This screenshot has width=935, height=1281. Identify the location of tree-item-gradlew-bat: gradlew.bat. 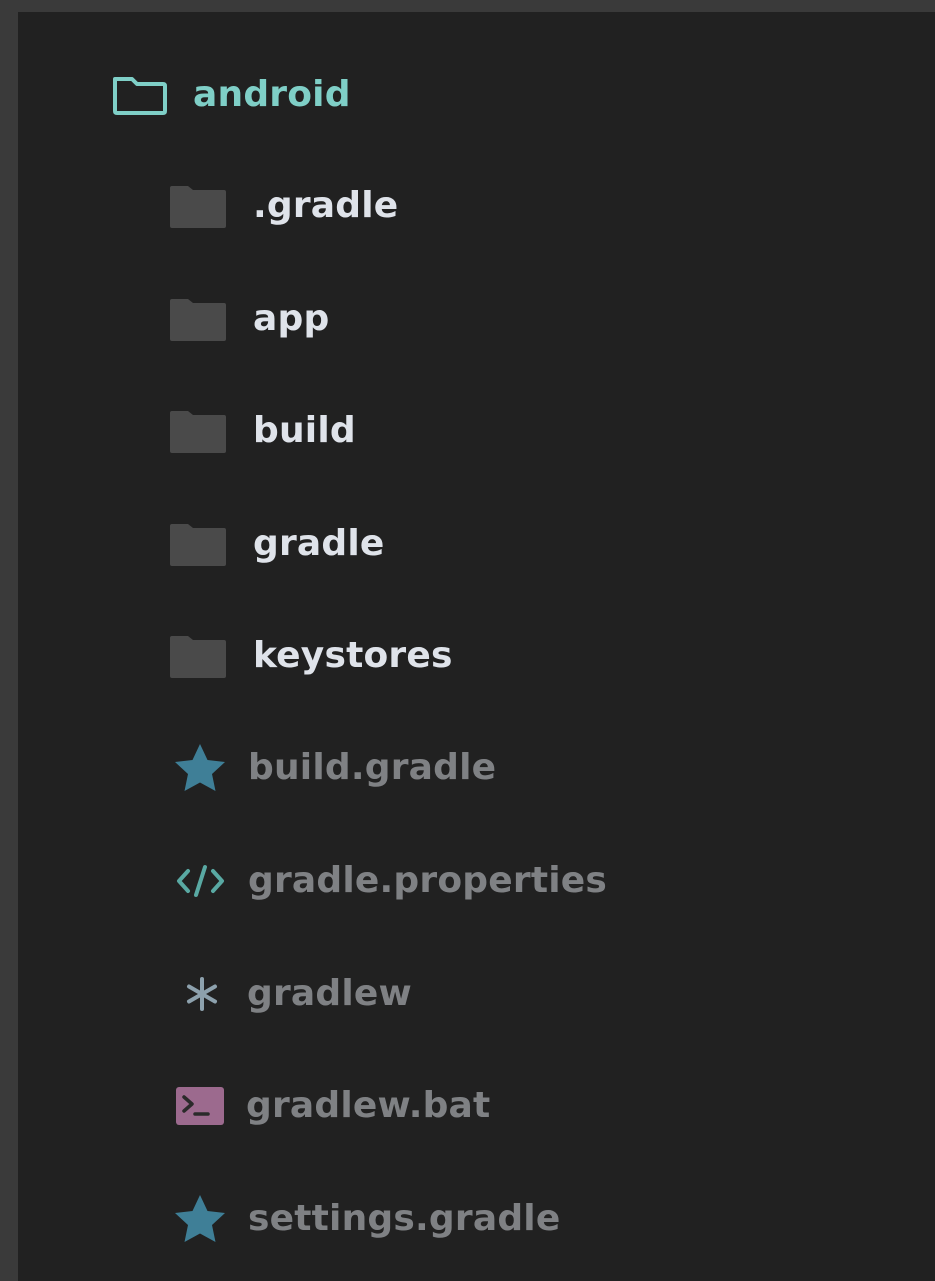
(332, 1106).